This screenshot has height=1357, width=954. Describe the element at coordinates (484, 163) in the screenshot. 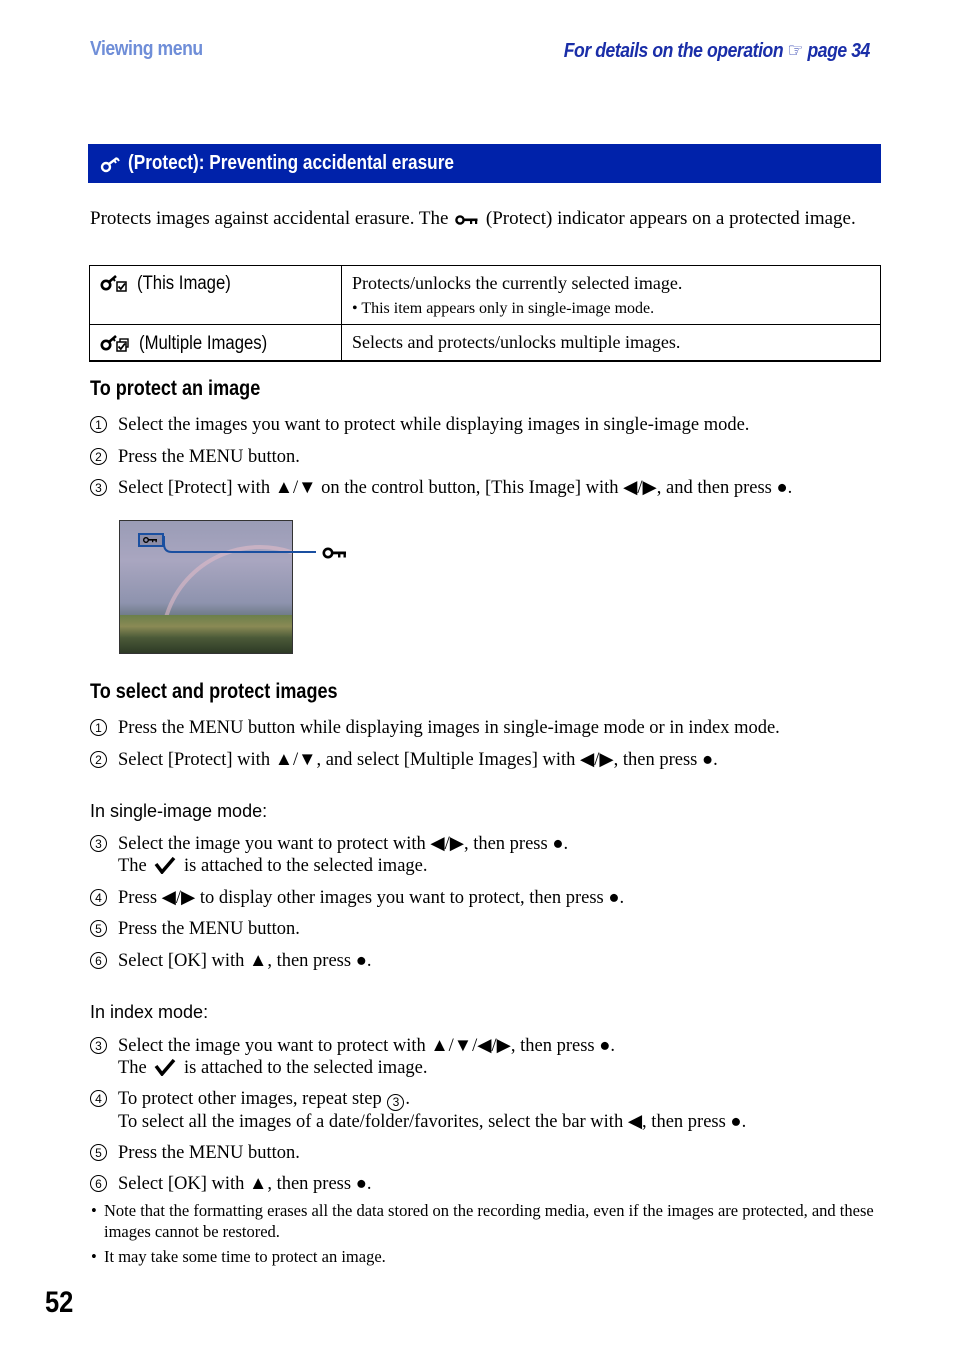

I see `section-banner: (Protect): Preventing accidental erasure` at that location.